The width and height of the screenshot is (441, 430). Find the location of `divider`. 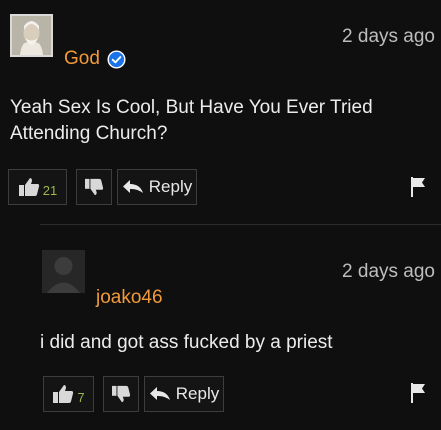

divider is located at coordinates (240, 224).